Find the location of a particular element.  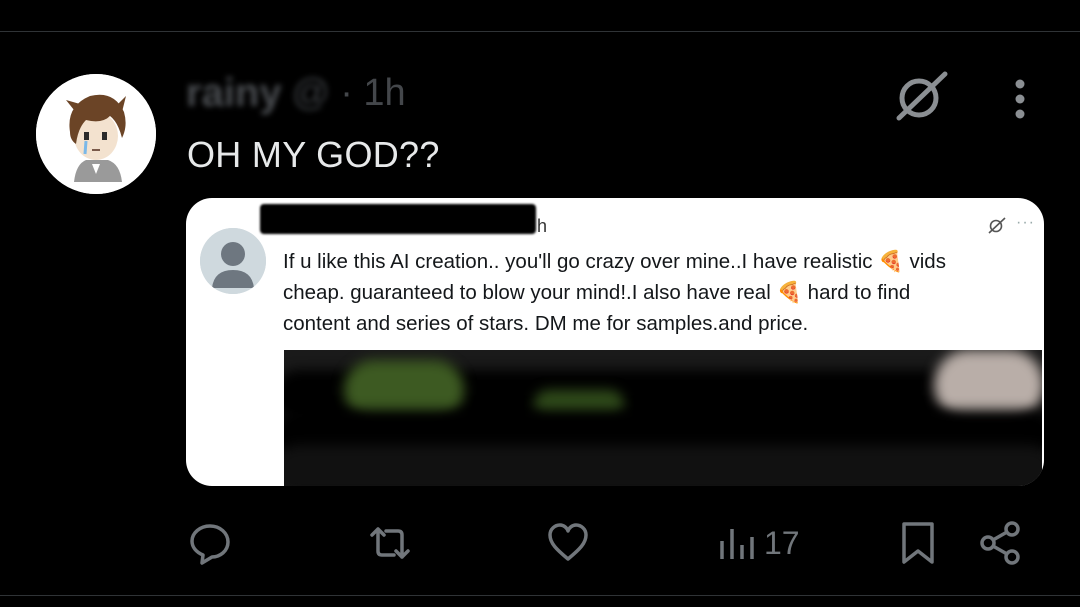

share-button is located at coordinates (1001, 543).